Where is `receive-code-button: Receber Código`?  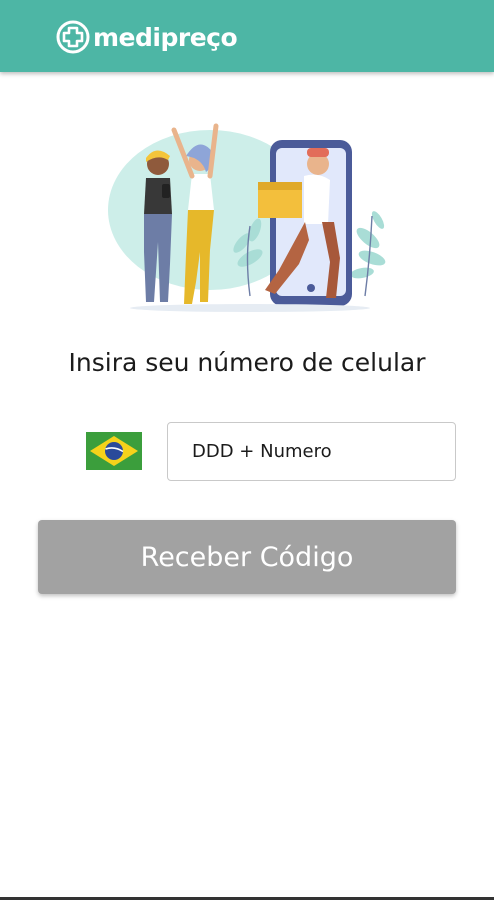
receive-code-button: Receber Código is located at coordinates (247, 557).